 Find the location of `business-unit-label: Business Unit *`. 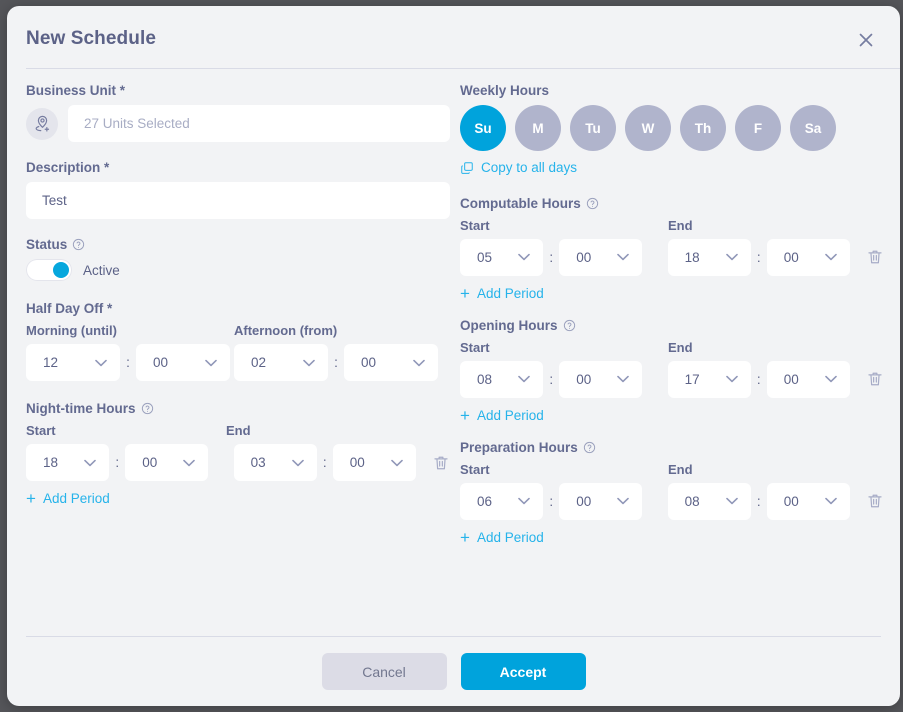

business-unit-label: Business Unit * is located at coordinates (76, 90).